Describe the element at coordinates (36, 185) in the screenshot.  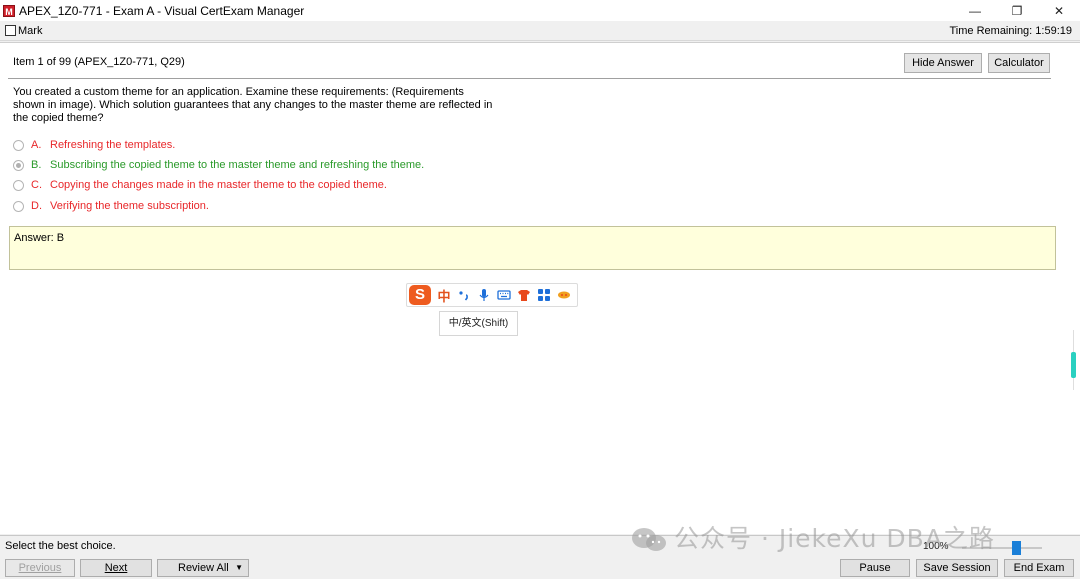
I see `choice-letter: C.` at that location.